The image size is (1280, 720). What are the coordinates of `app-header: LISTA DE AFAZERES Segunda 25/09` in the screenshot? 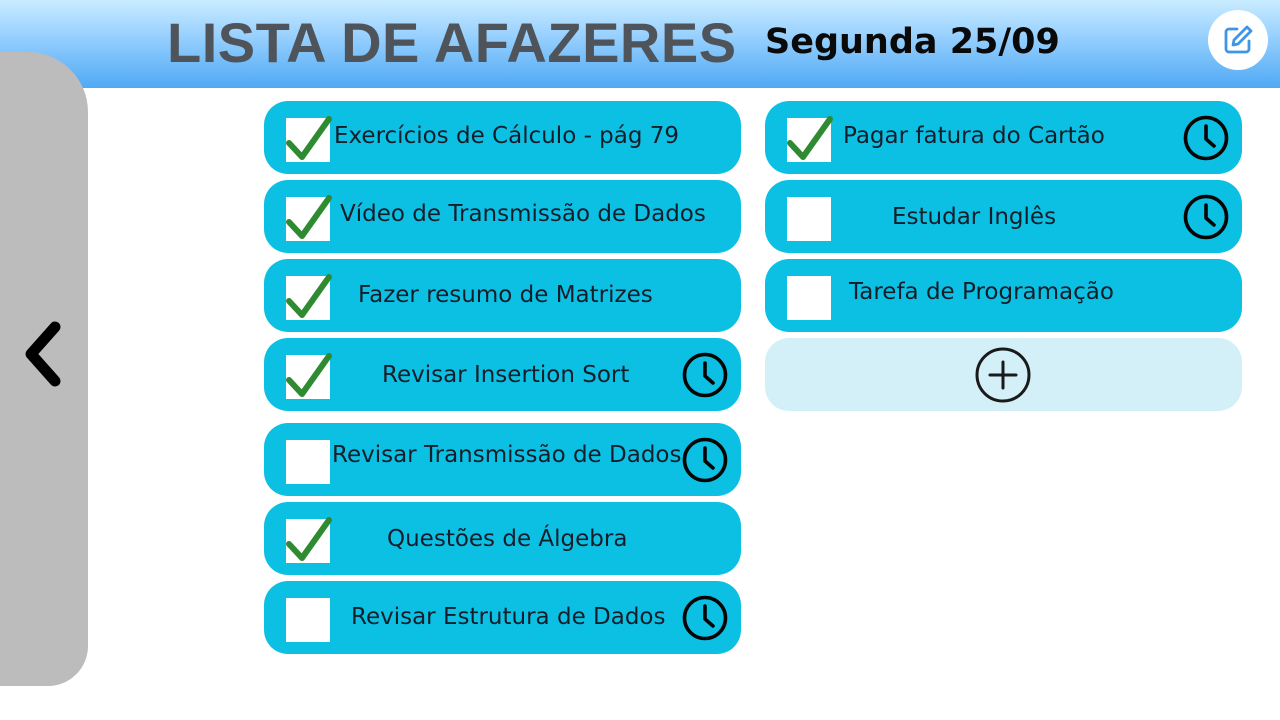 It's located at (640, 44).